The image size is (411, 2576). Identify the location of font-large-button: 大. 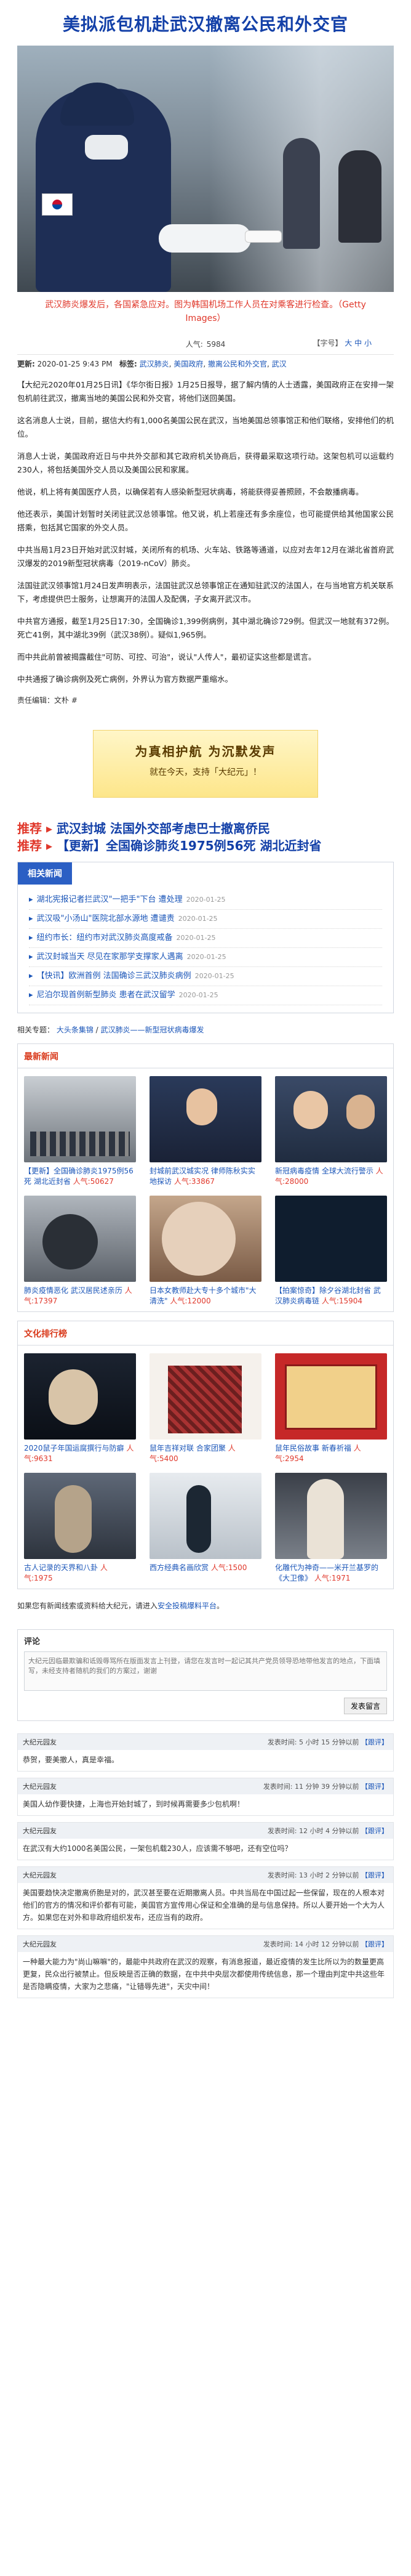
(348, 343).